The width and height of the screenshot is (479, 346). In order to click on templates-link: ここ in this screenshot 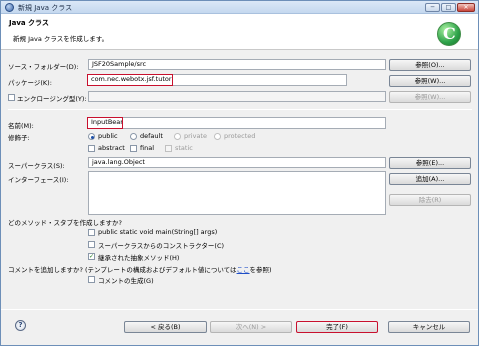, I will do `click(243, 270)`.